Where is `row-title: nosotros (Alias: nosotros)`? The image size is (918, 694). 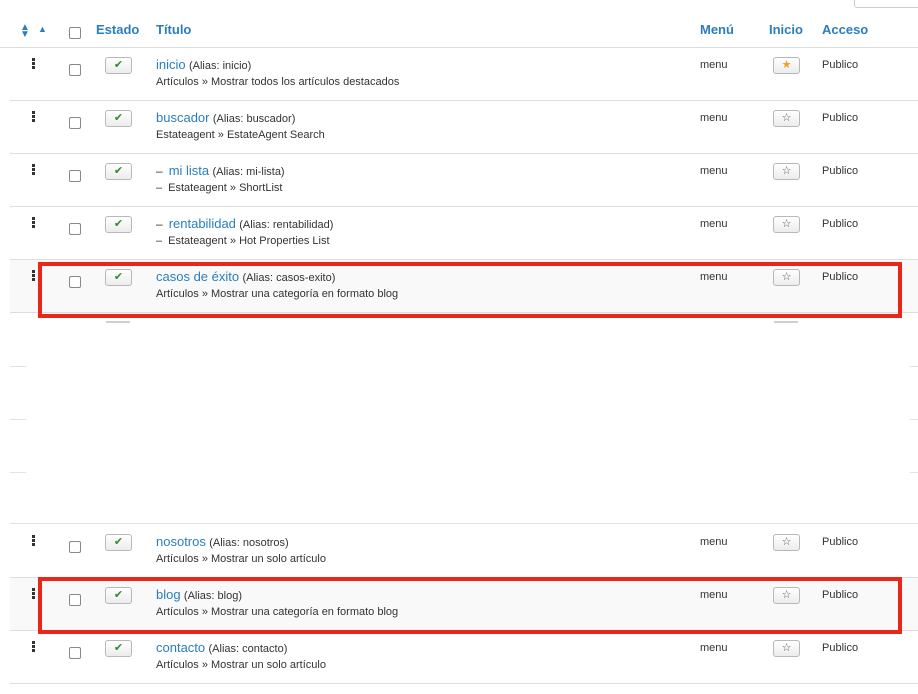 row-title: nosotros (Alias: nosotros) is located at coordinates (222, 542).